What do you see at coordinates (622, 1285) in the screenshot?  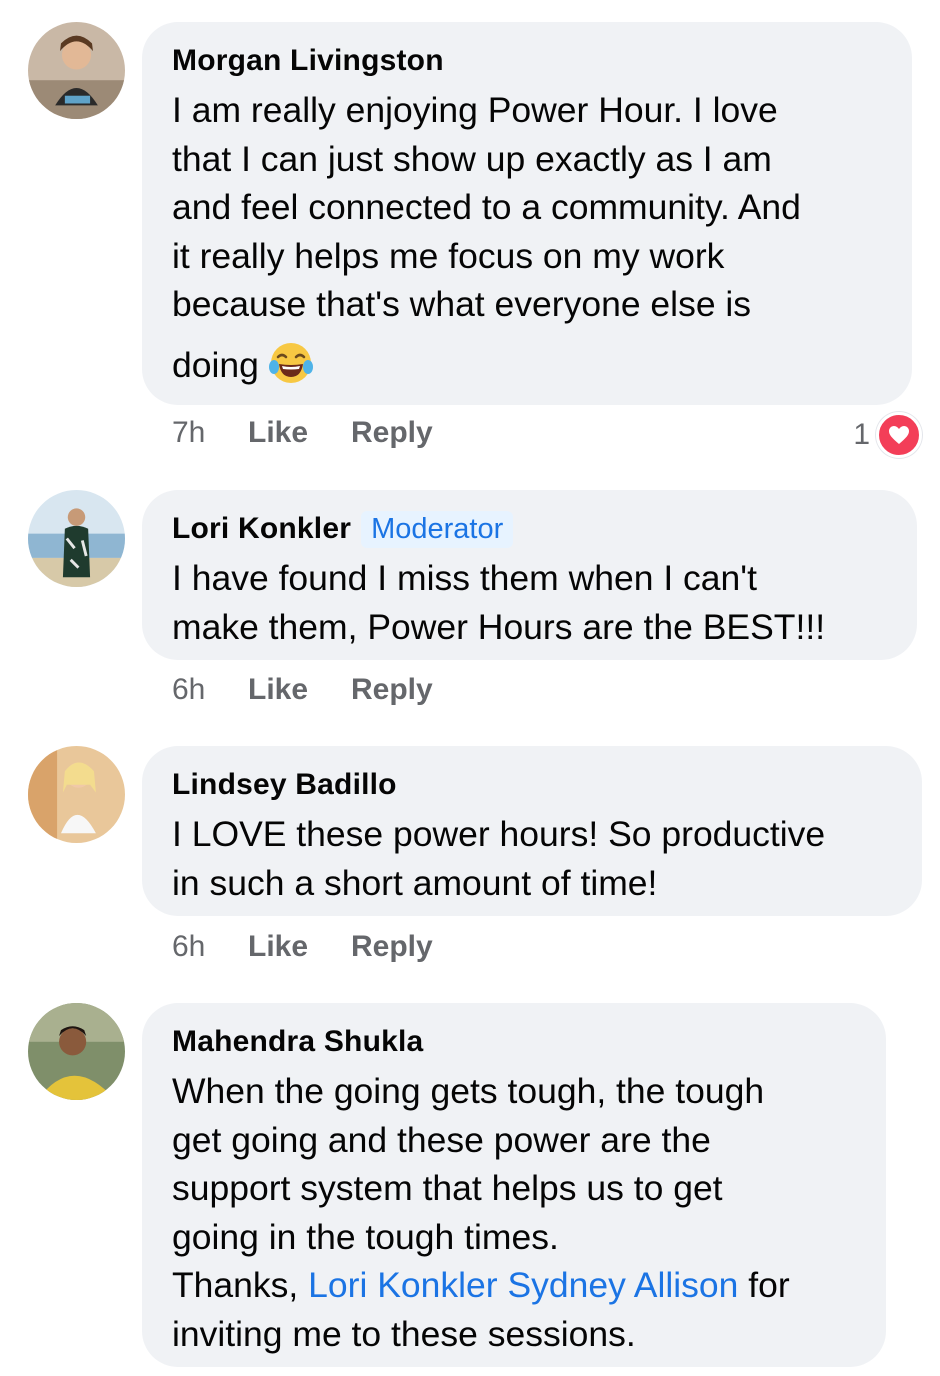 I see `mention-sydney-allison: Sydney Allison` at bounding box center [622, 1285].